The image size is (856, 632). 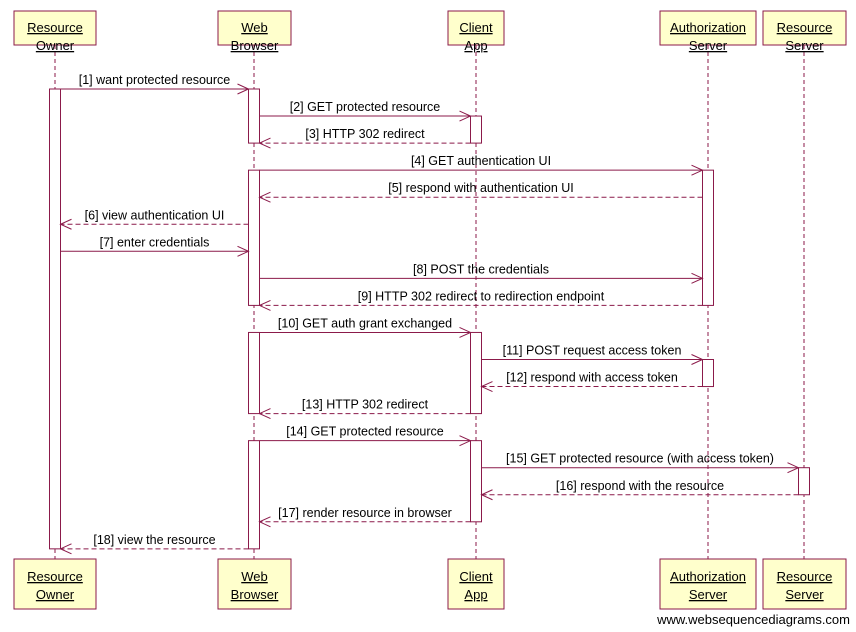 What do you see at coordinates (365, 513) in the screenshot?
I see `message-label: [17] render resource in browser` at bounding box center [365, 513].